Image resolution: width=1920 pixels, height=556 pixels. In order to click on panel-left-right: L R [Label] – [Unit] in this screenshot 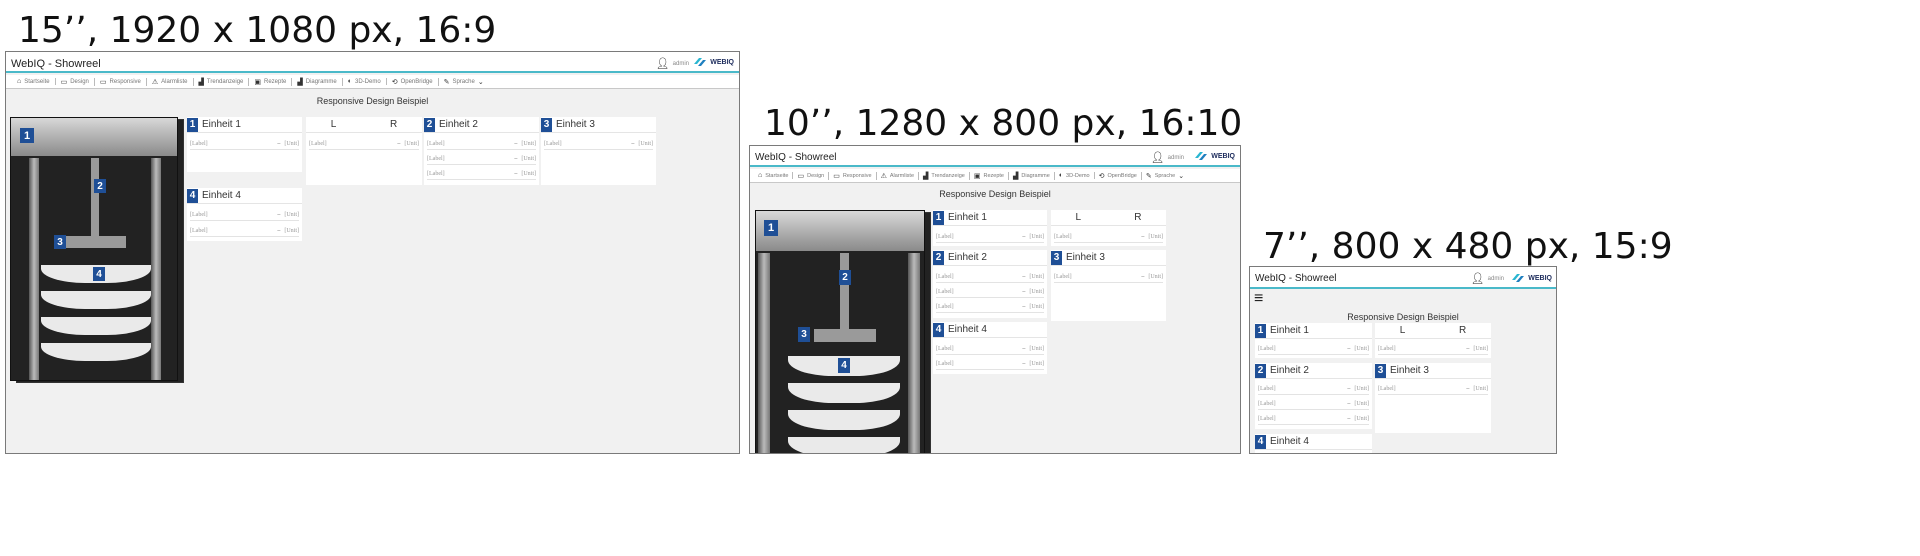, I will do `click(1433, 340)`.